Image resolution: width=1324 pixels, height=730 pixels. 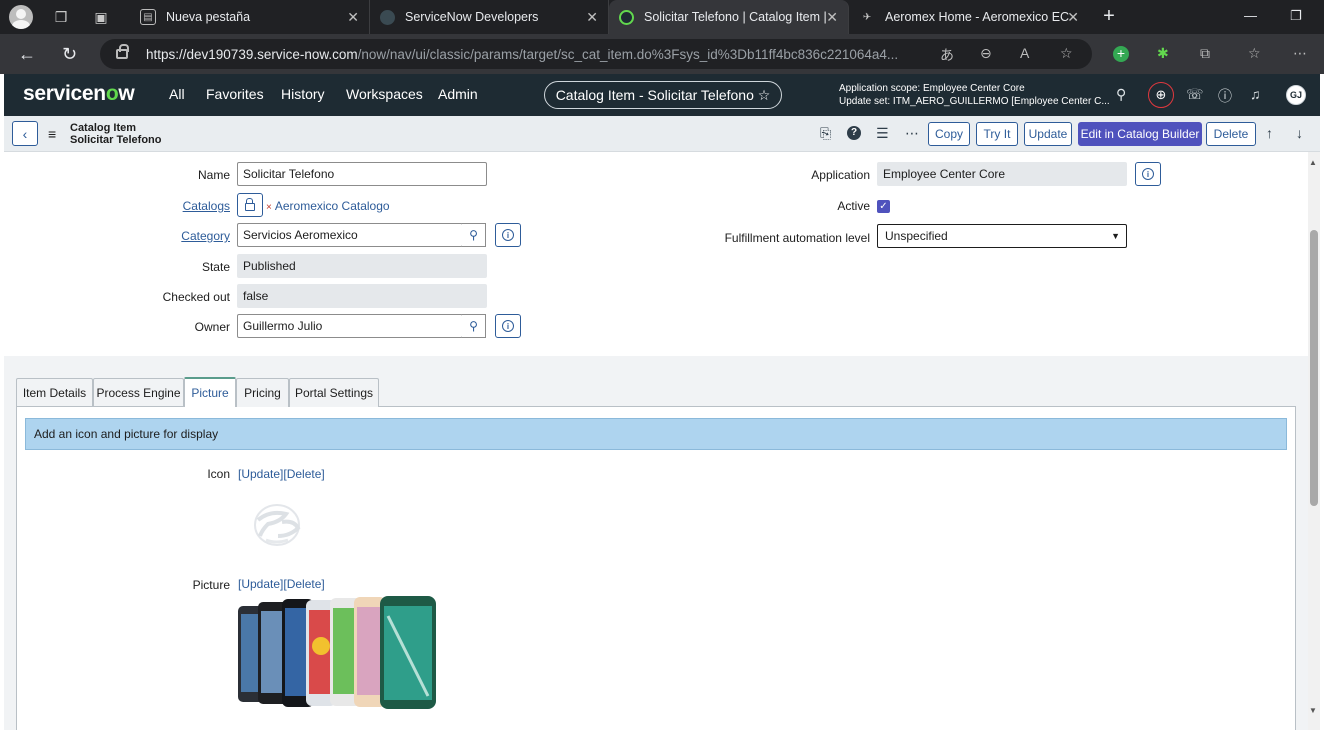 I want to click on icon-label: Icon, so click(x=218, y=474).